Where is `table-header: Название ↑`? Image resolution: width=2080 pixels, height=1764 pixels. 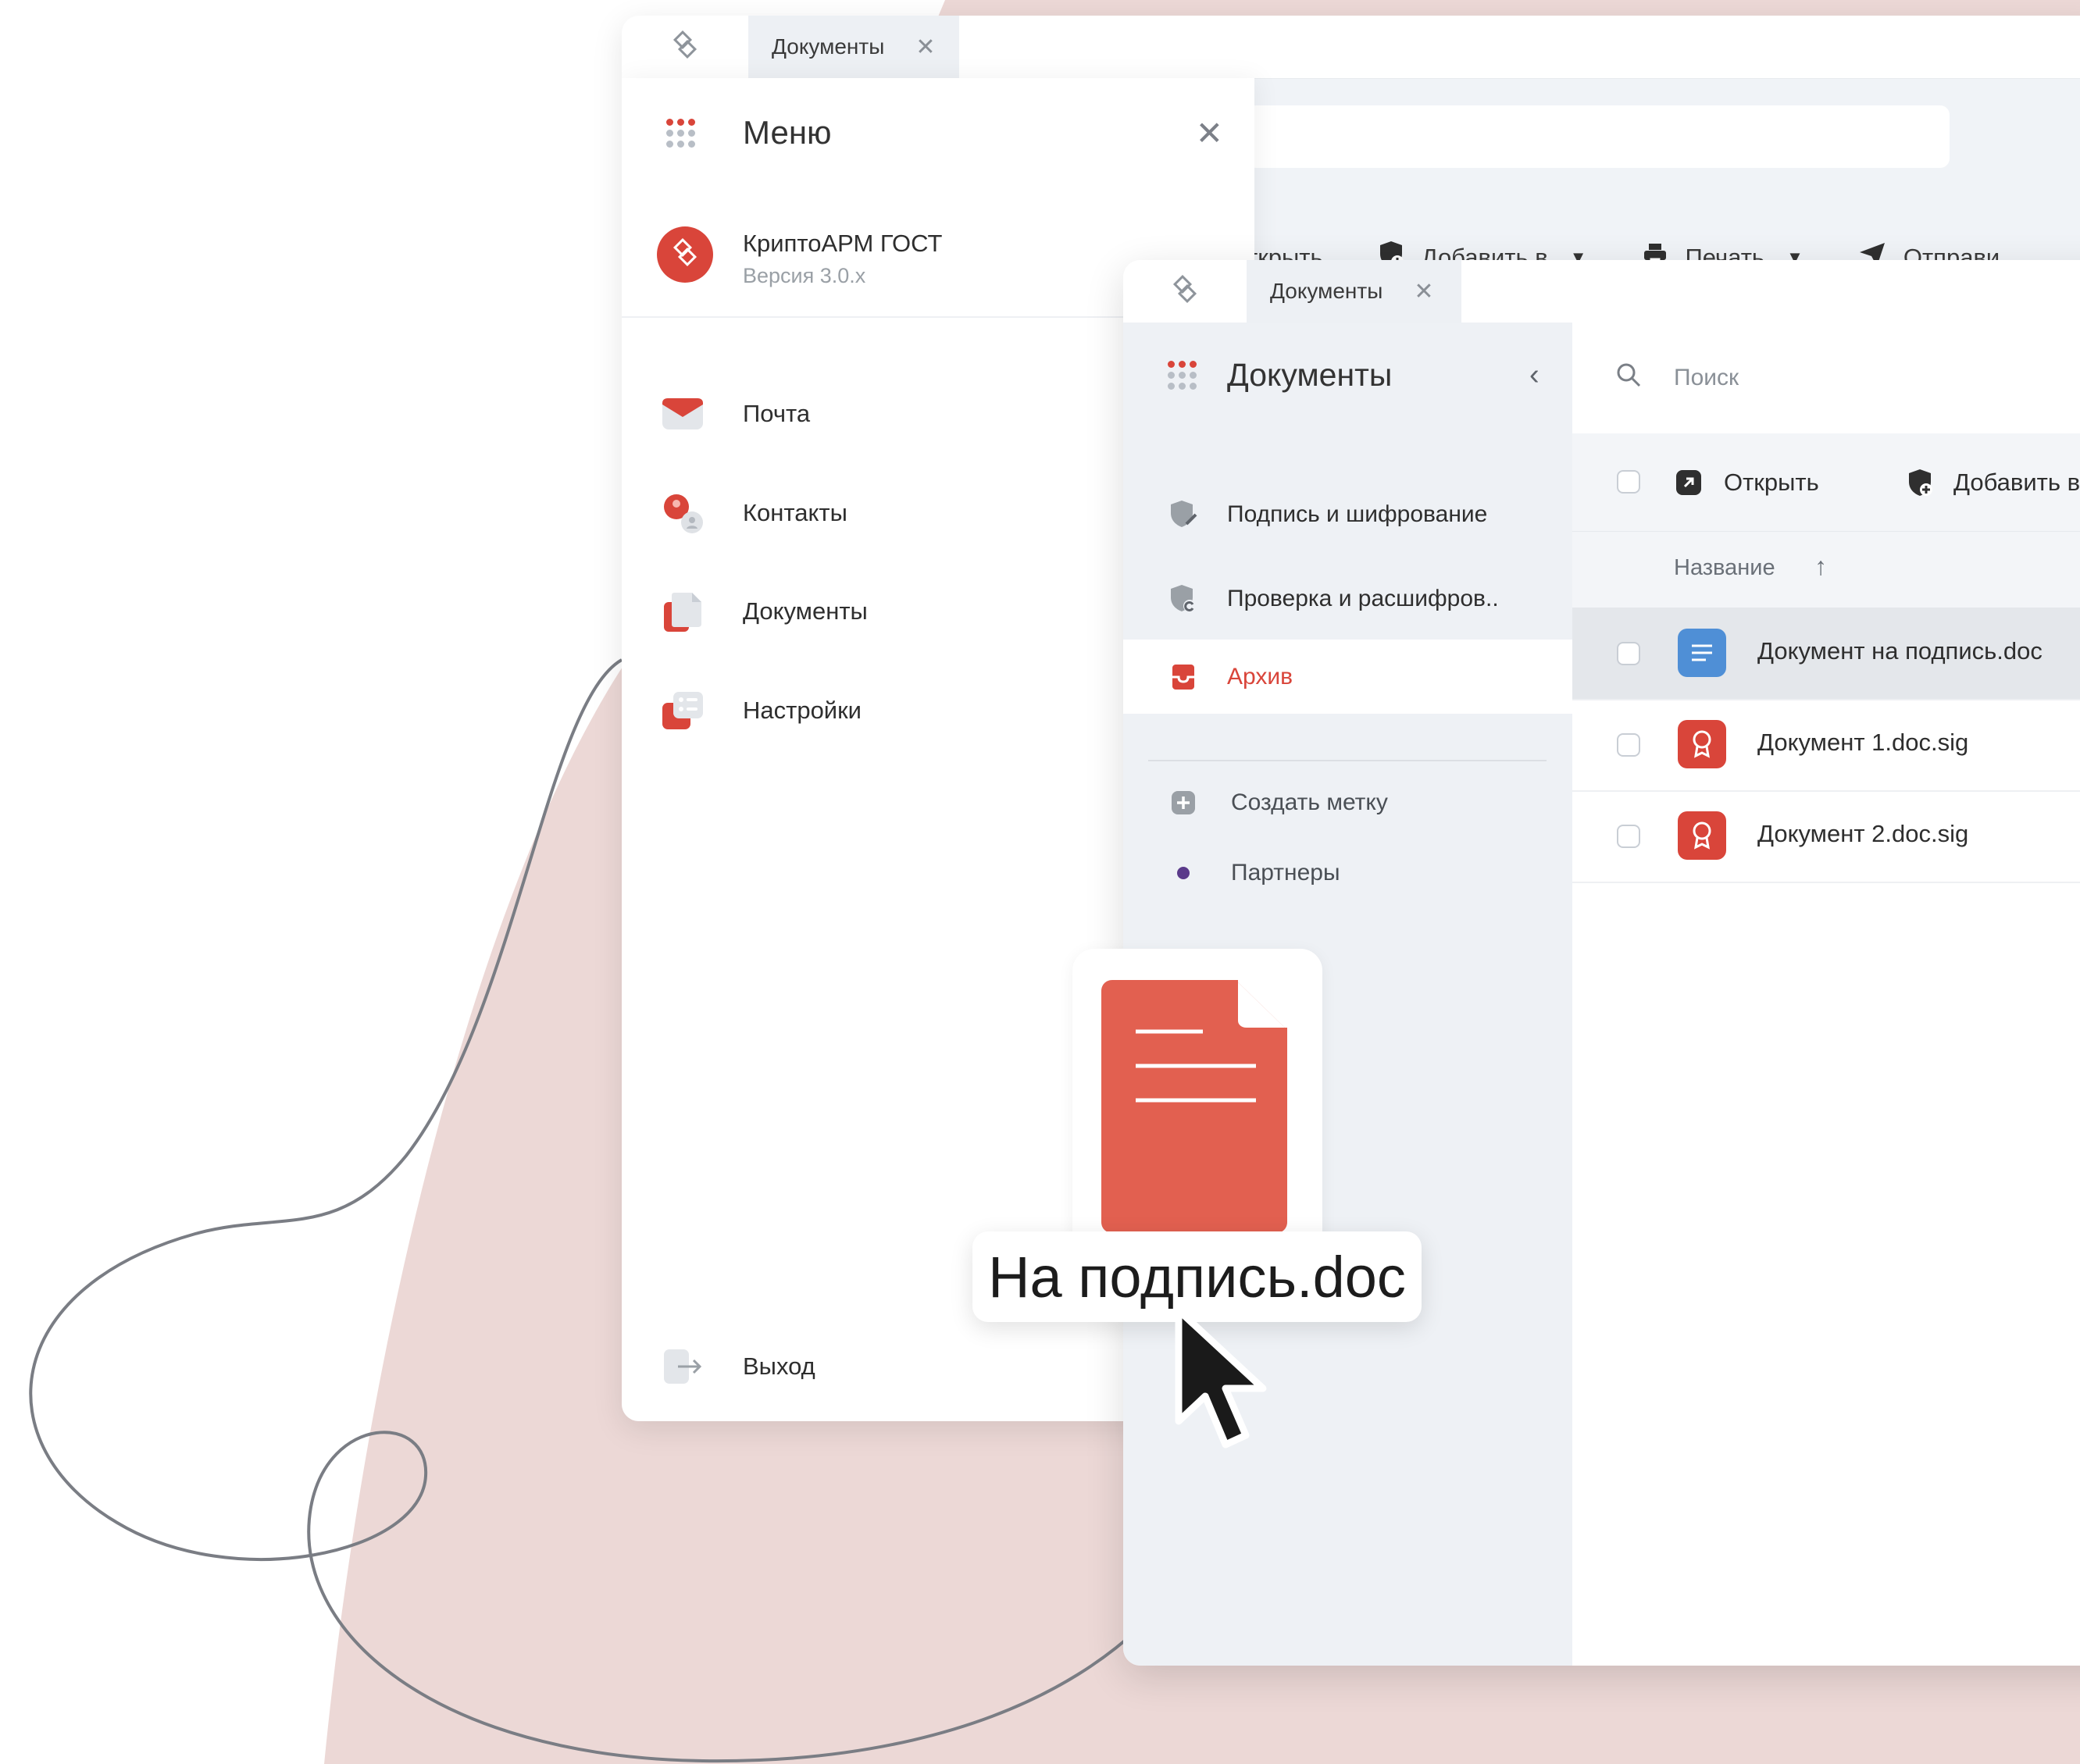 table-header: Название ↑ is located at coordinates (1826, 569).